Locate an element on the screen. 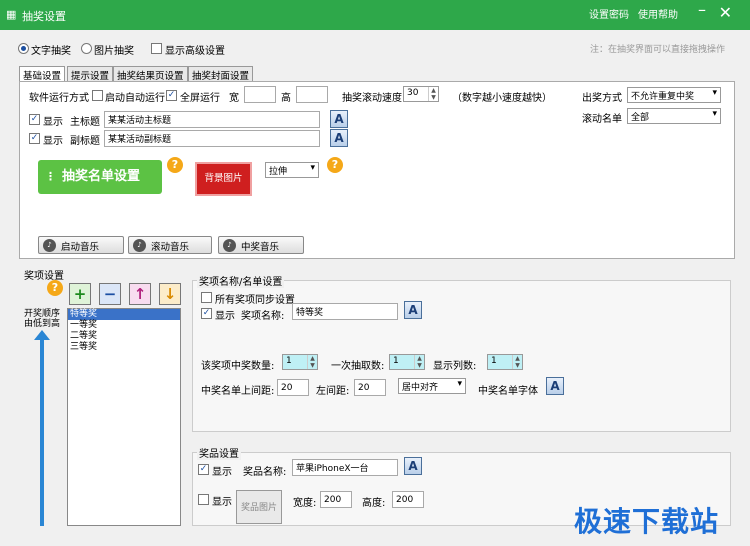  tab-result-page: 抽奖结果页设置 is located at coordinates (150, 74).